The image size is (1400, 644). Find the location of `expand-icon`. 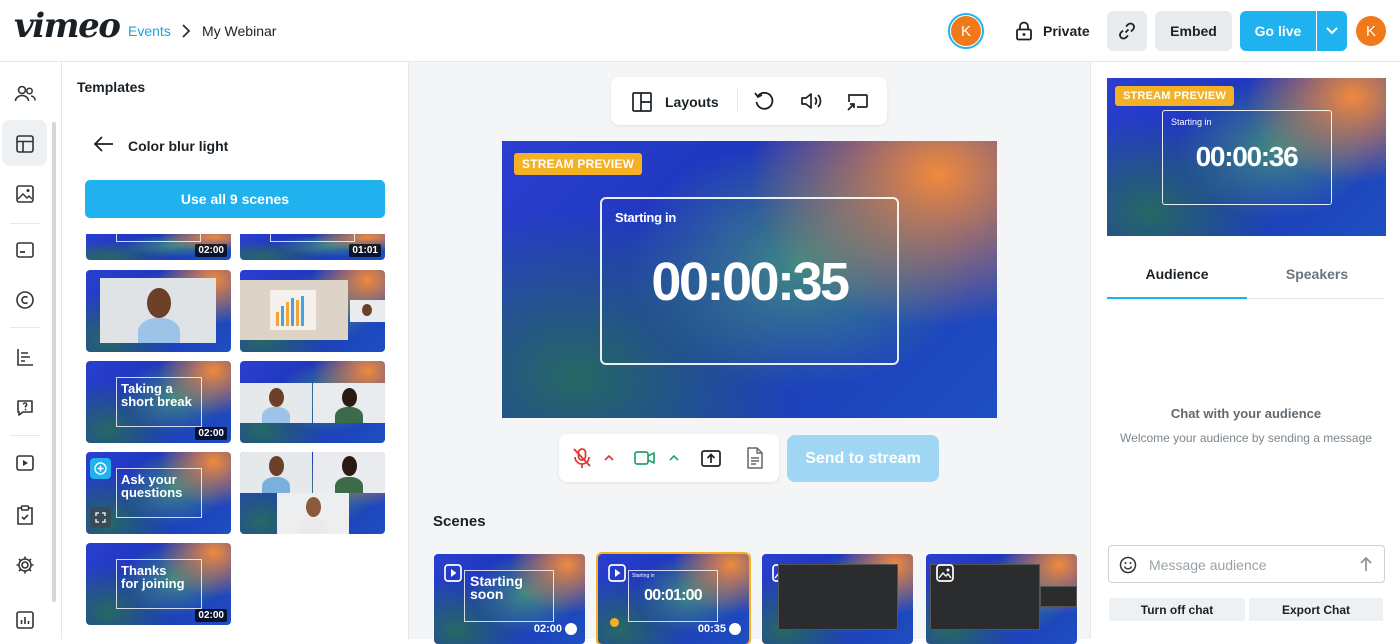

expand-icon is located at coordinates (100, 517).